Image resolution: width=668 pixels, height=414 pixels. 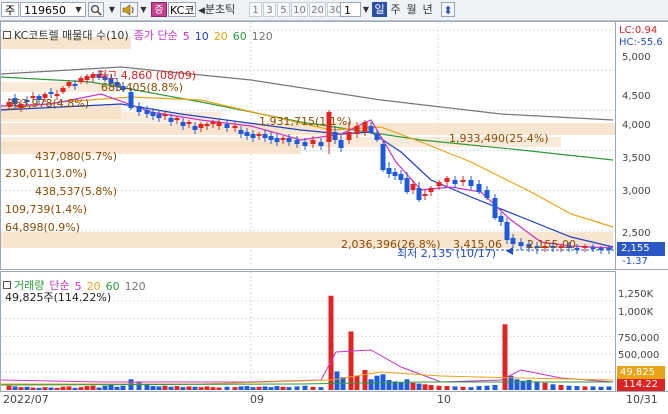 I want to click on interval-10-button: 10, so click(x=299, y=9).